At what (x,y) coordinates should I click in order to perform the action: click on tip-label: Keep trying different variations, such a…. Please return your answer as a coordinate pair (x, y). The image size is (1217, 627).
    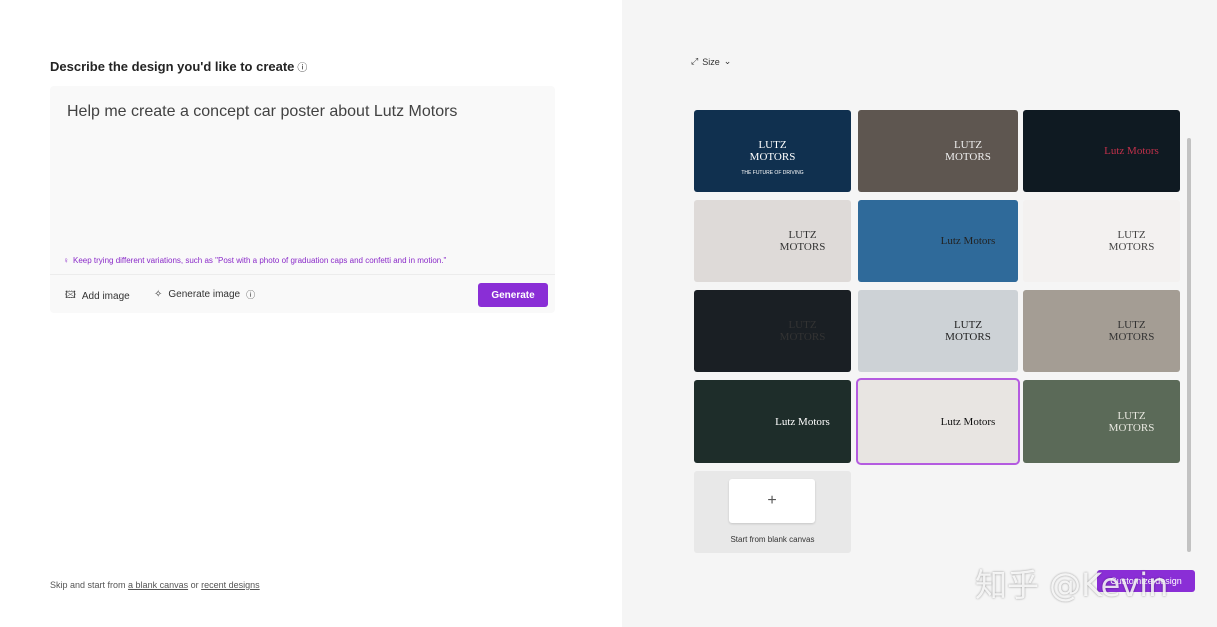
    Looking at the image, I should click on (260, 260).